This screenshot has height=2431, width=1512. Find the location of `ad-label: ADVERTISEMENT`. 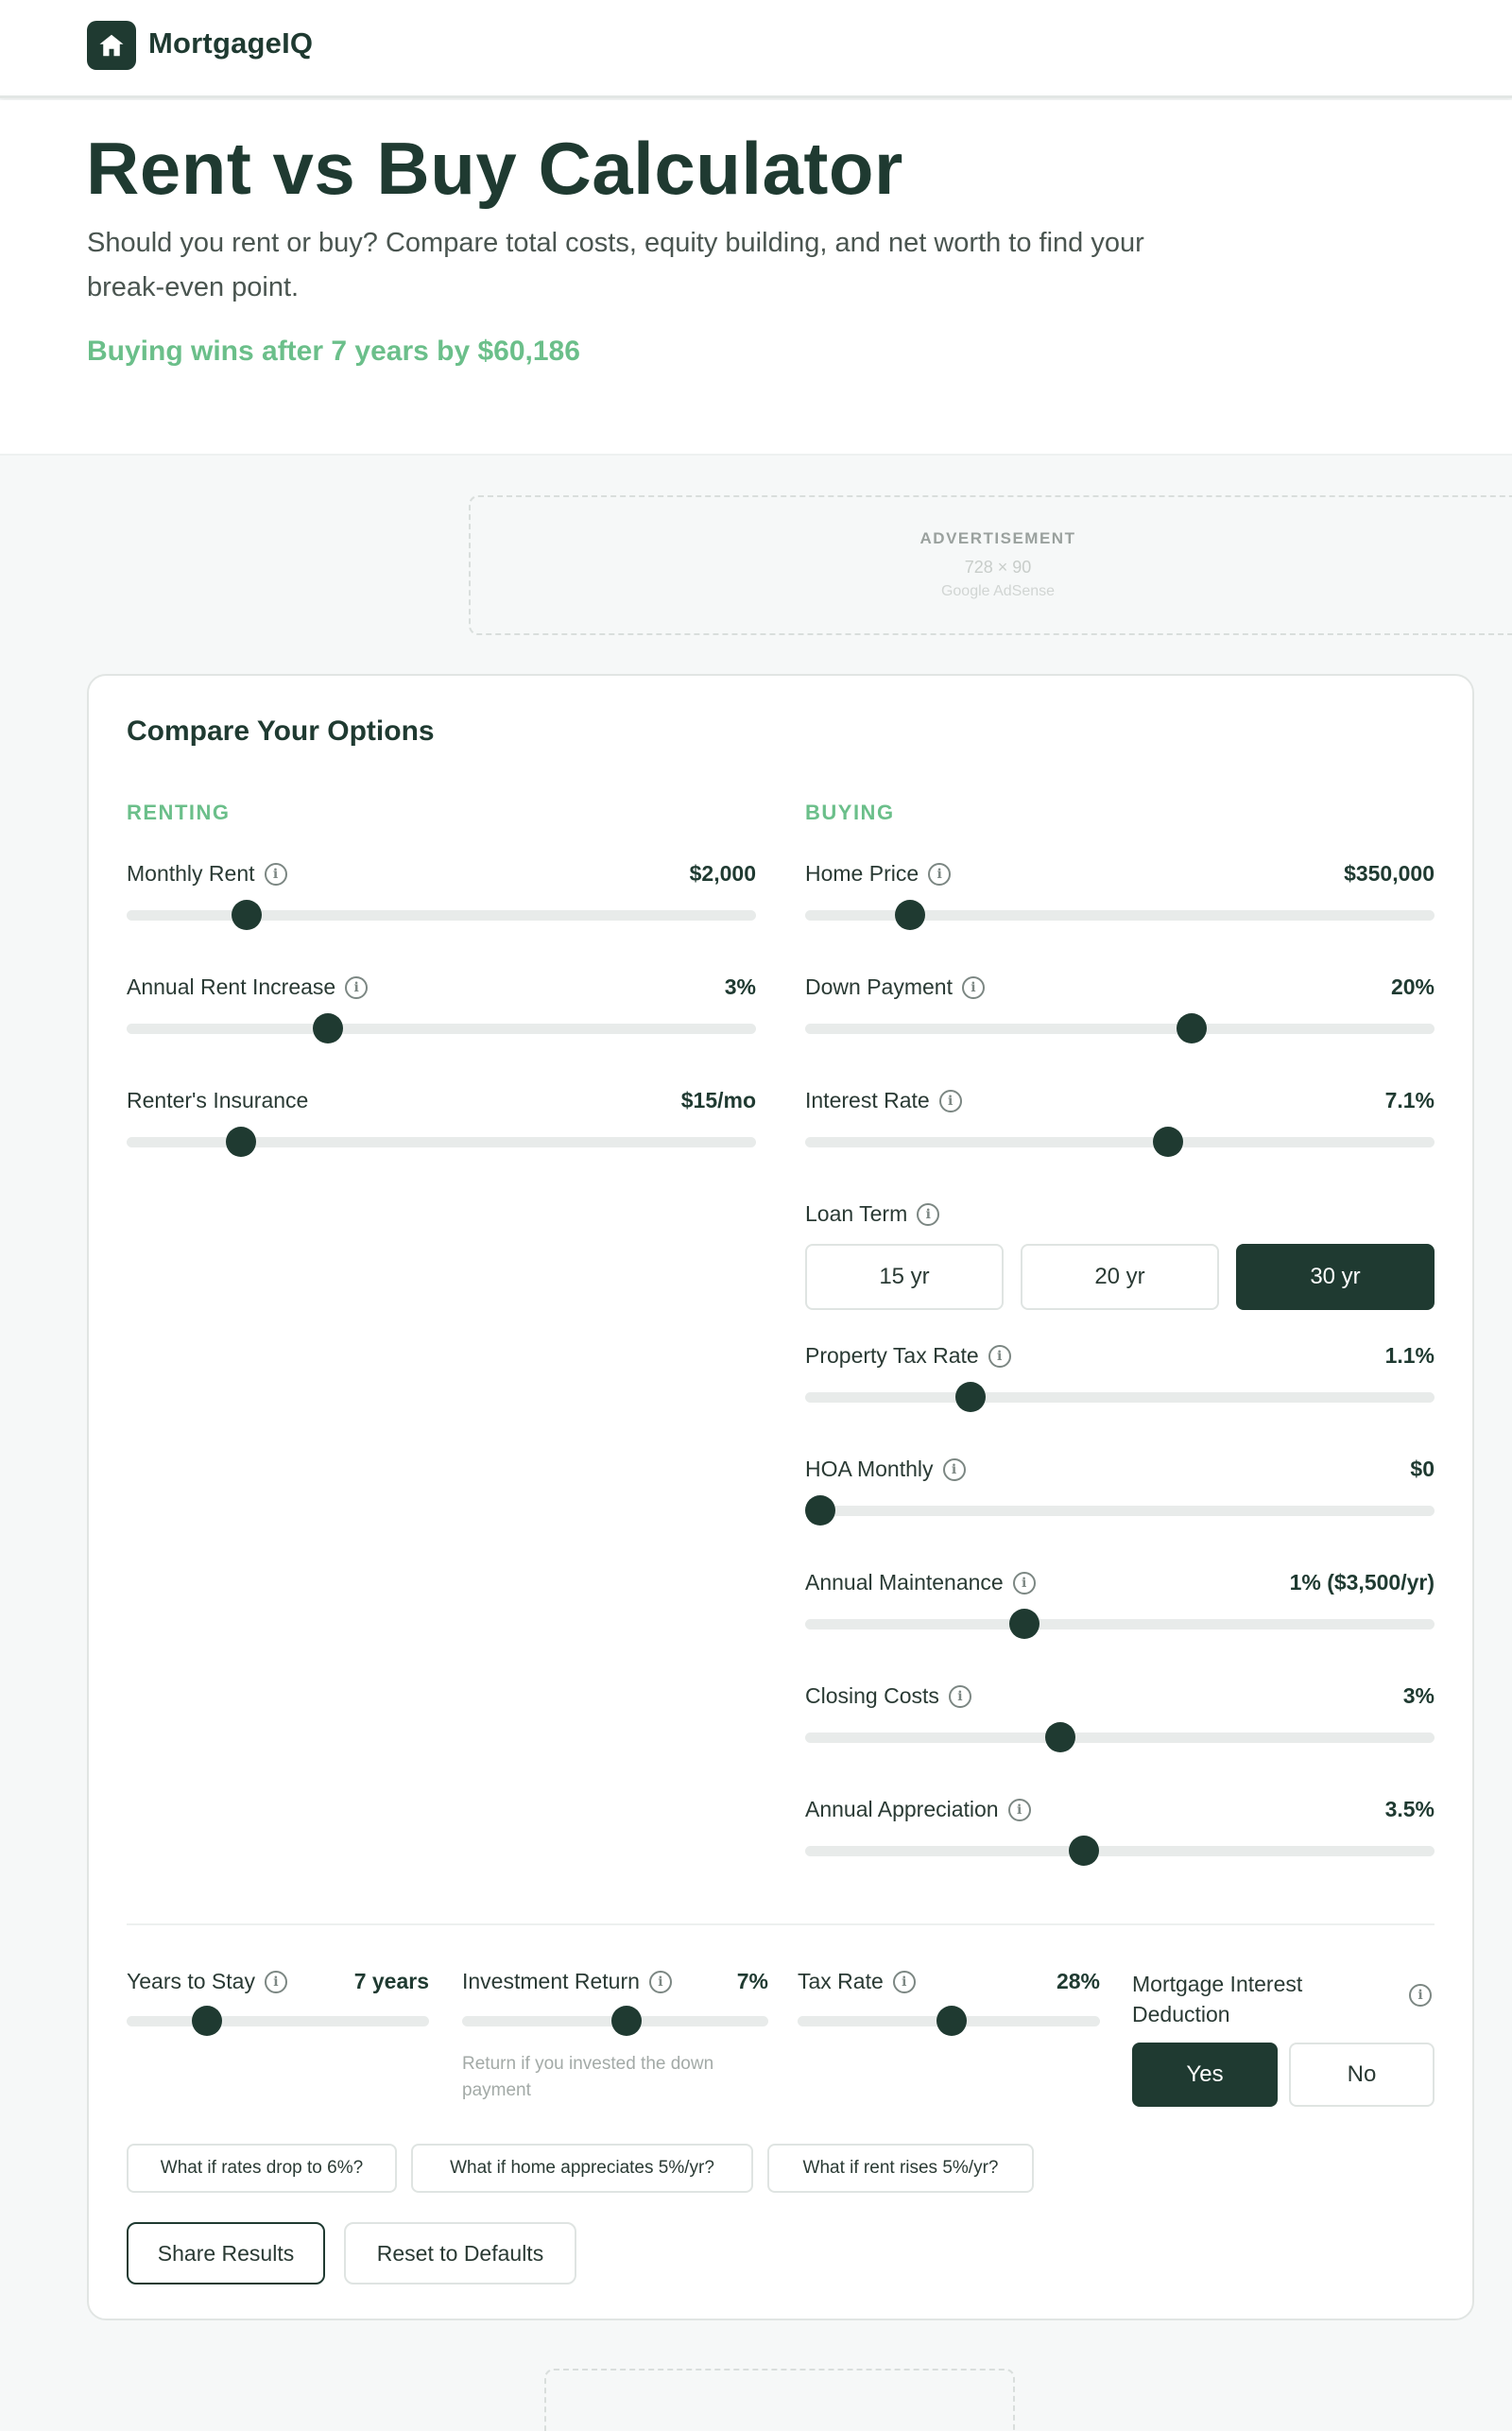

ad-label: ADVERTISEMENT is located at coordinates (997, 538).